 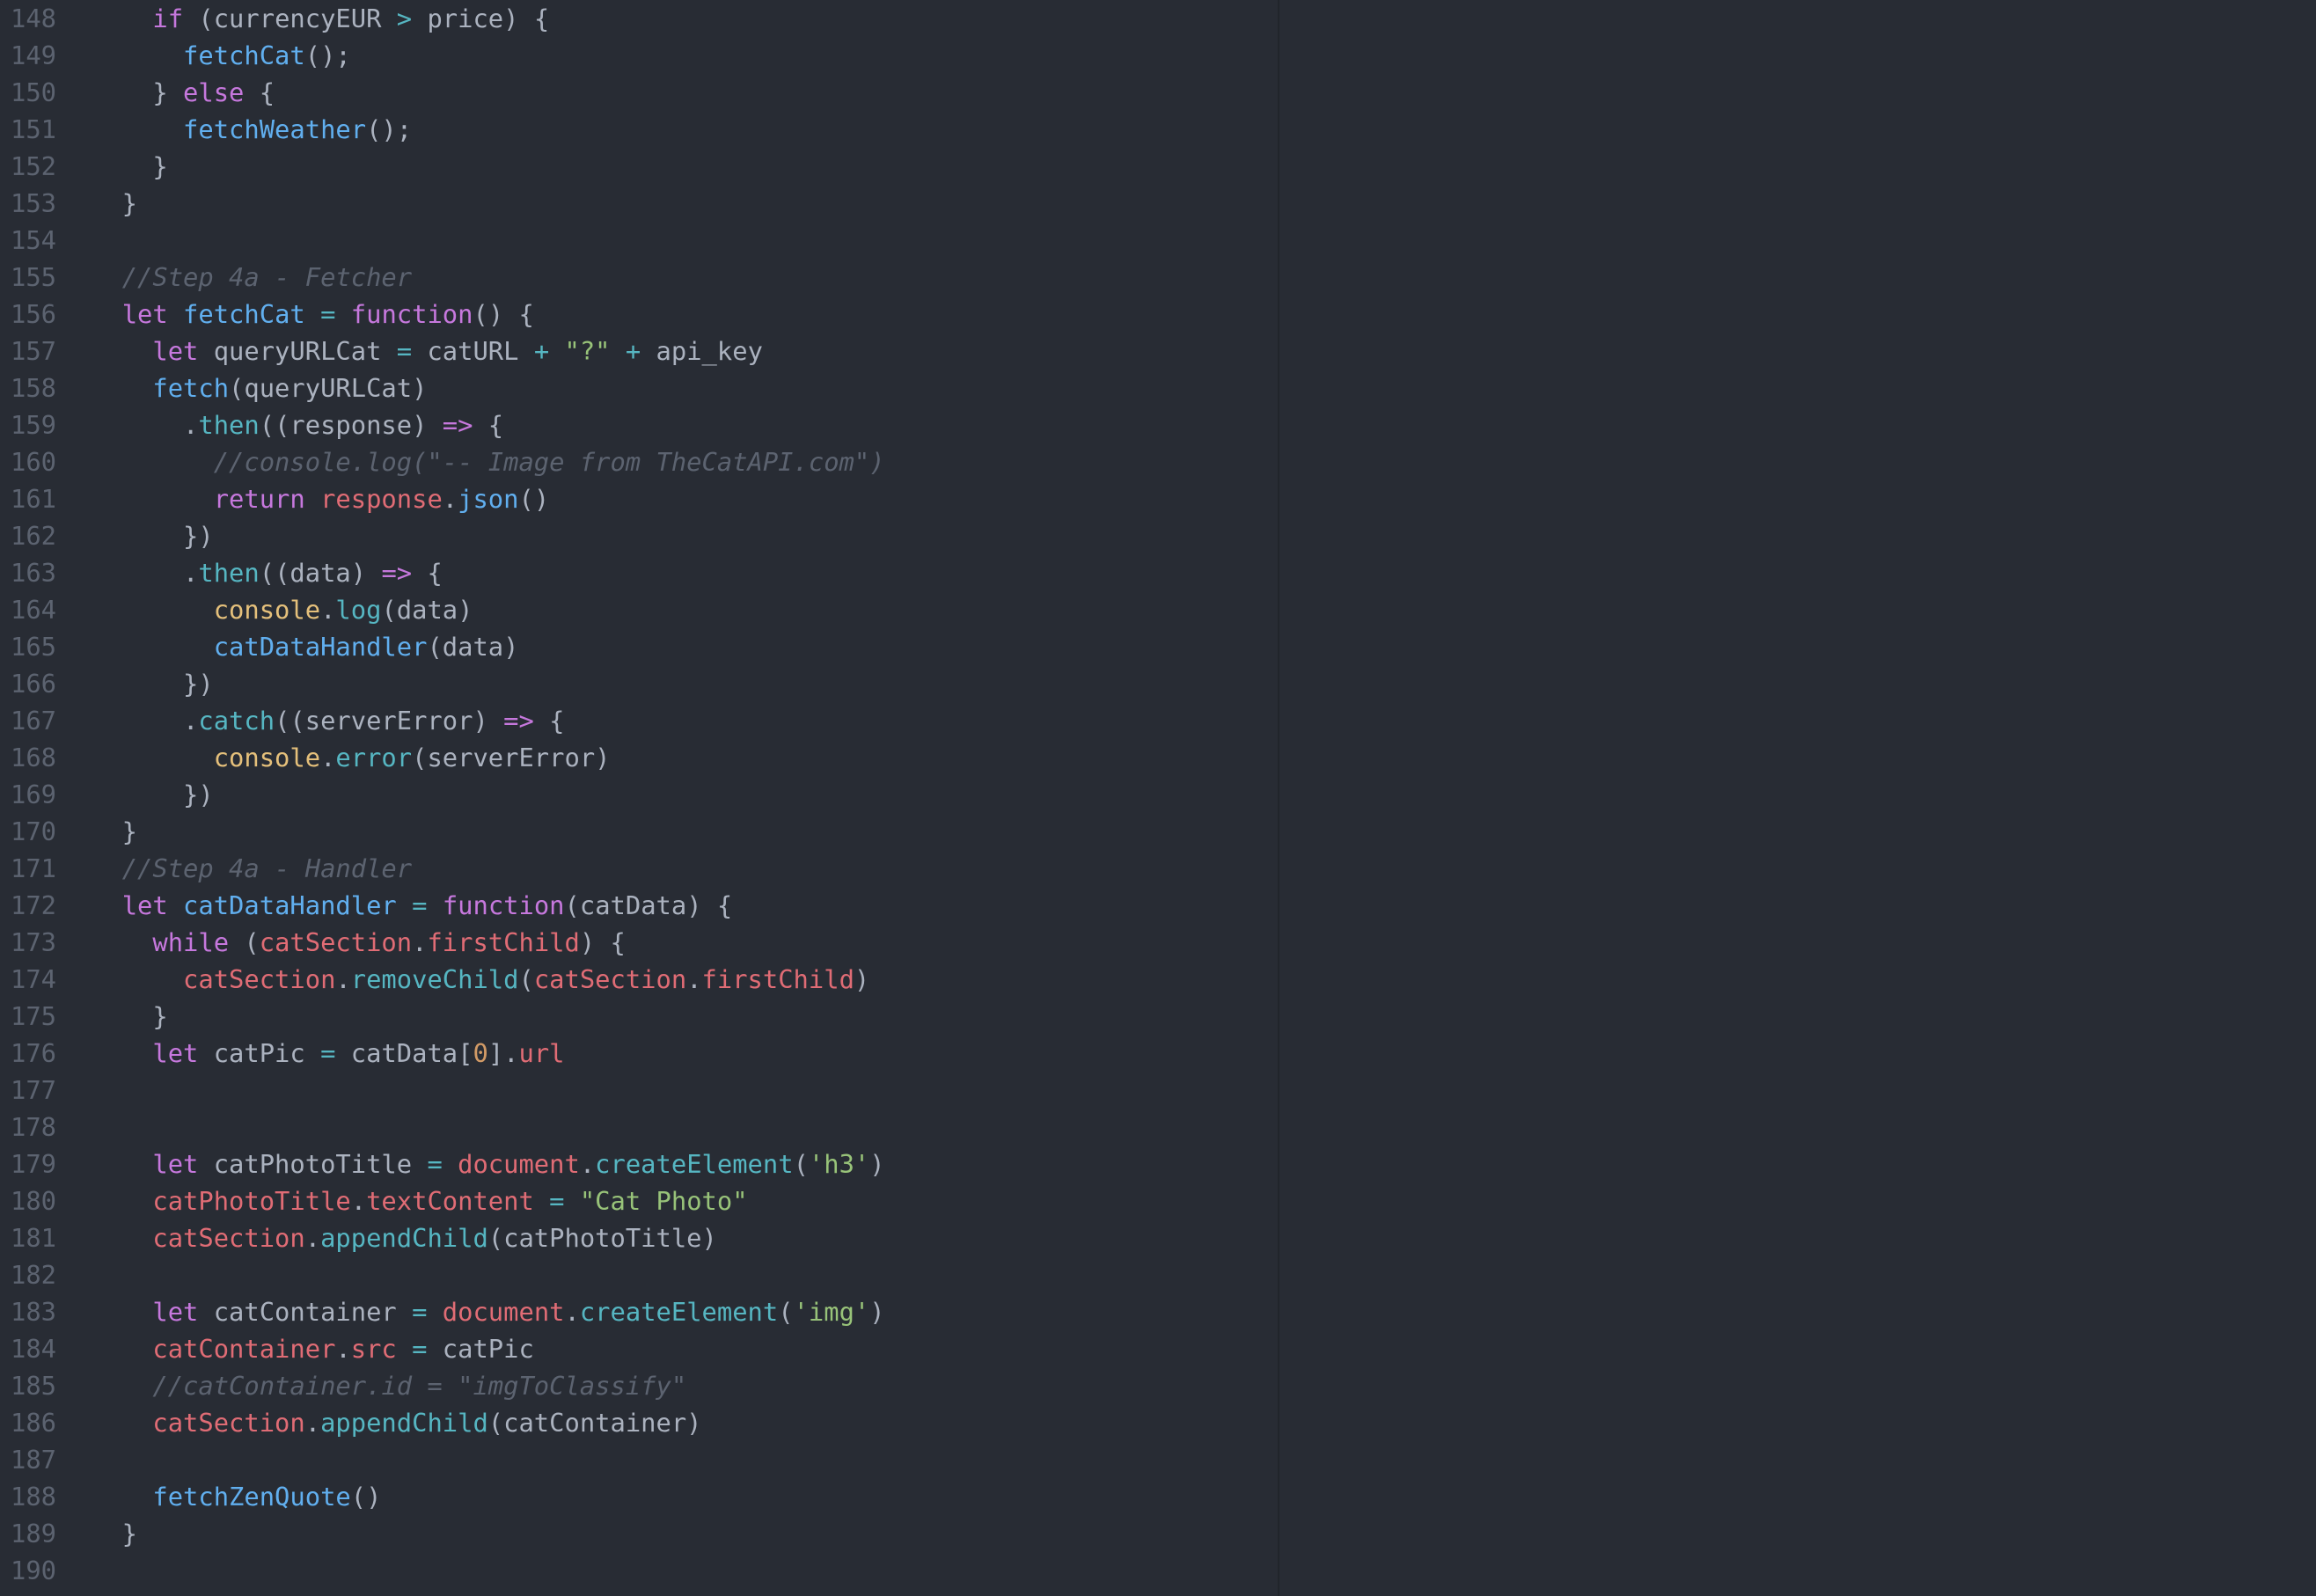 I want to click on line-code: fetch(queryURLCat), so click(x=259, y=388).